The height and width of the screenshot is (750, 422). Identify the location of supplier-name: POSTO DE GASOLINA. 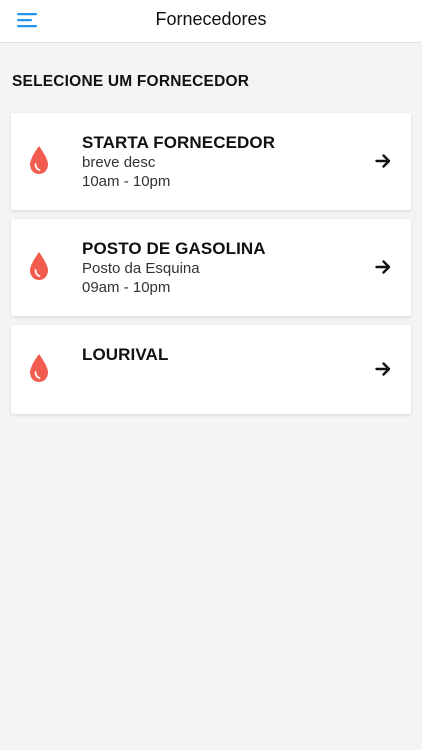
(174, 248).